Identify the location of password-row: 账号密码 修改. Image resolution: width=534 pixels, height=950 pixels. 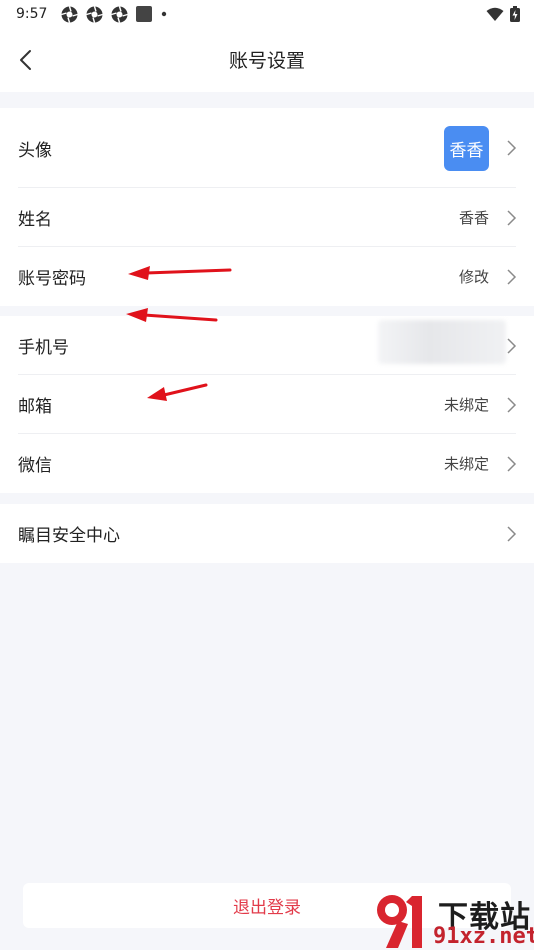
(267, 276).